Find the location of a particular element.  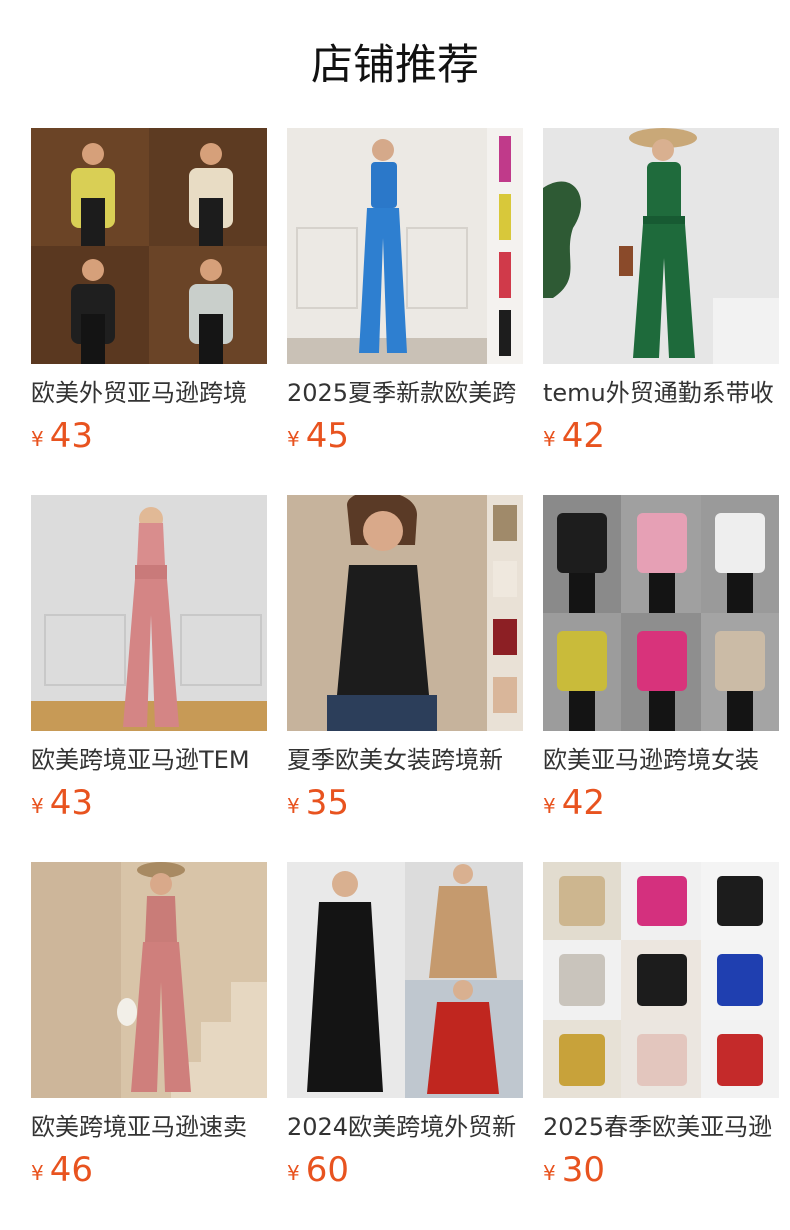

product-card: temu外贸通勤系带收 ¥42 is located at coordinates (661, 293).